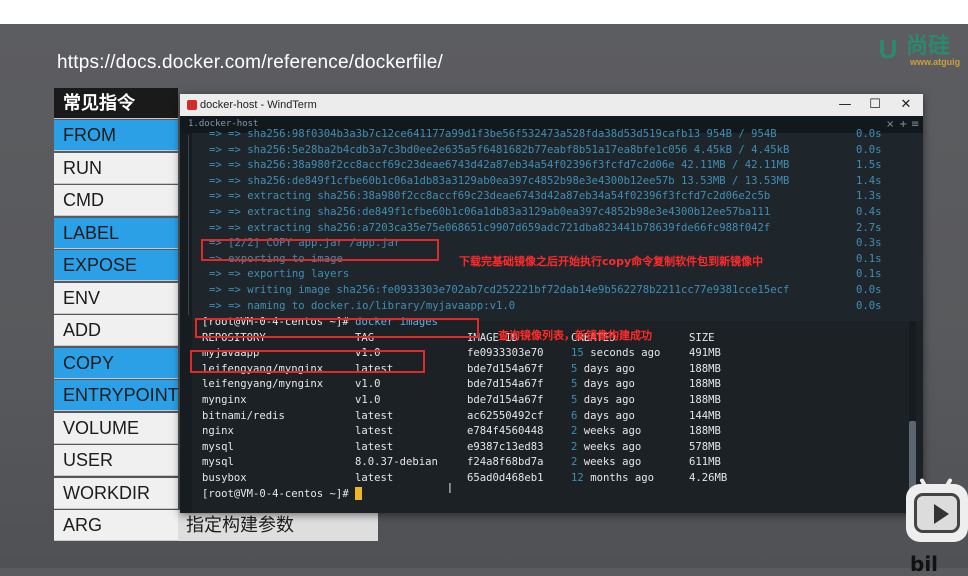 This screenshot has height=576, width=968. Describe the element at coordinates (218, 446) in the screenshot. I see `image-repository: mysql` at that location.